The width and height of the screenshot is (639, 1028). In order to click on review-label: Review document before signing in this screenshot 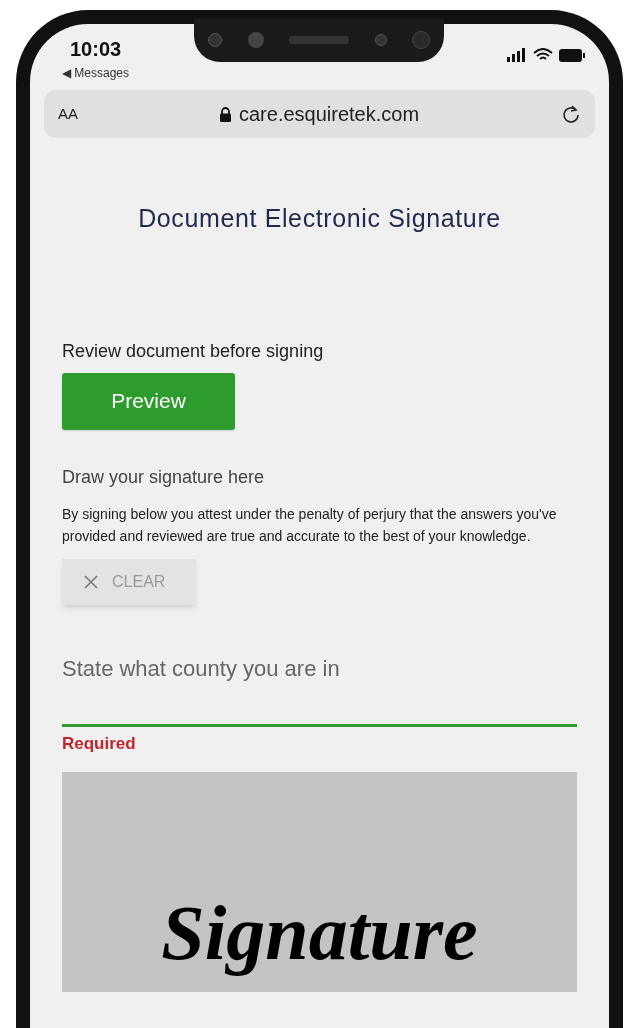, I will do `click(193, 351)`.